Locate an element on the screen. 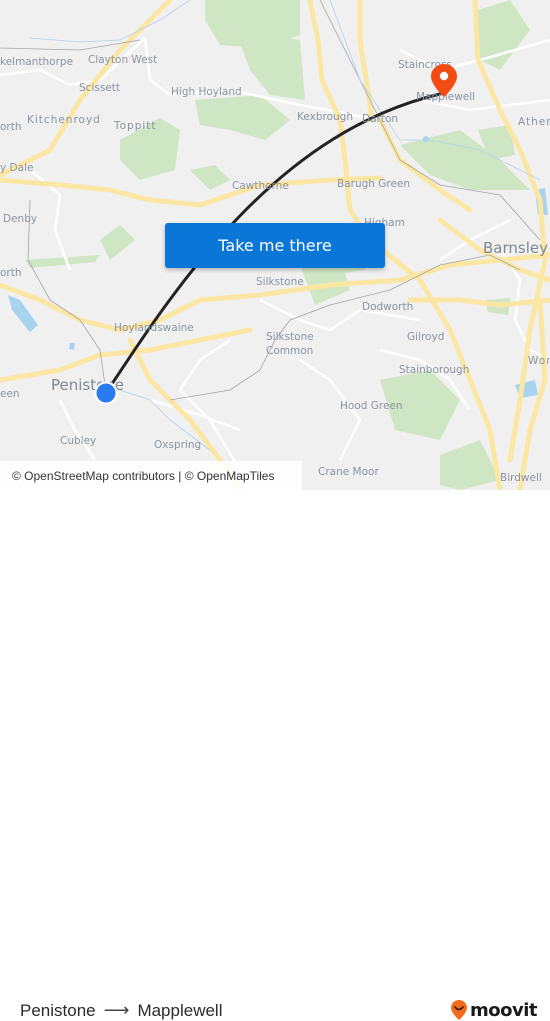 This screenshot has width=550, height=1021. moovit-logo: moovit is located at coordinates (494, 1010).